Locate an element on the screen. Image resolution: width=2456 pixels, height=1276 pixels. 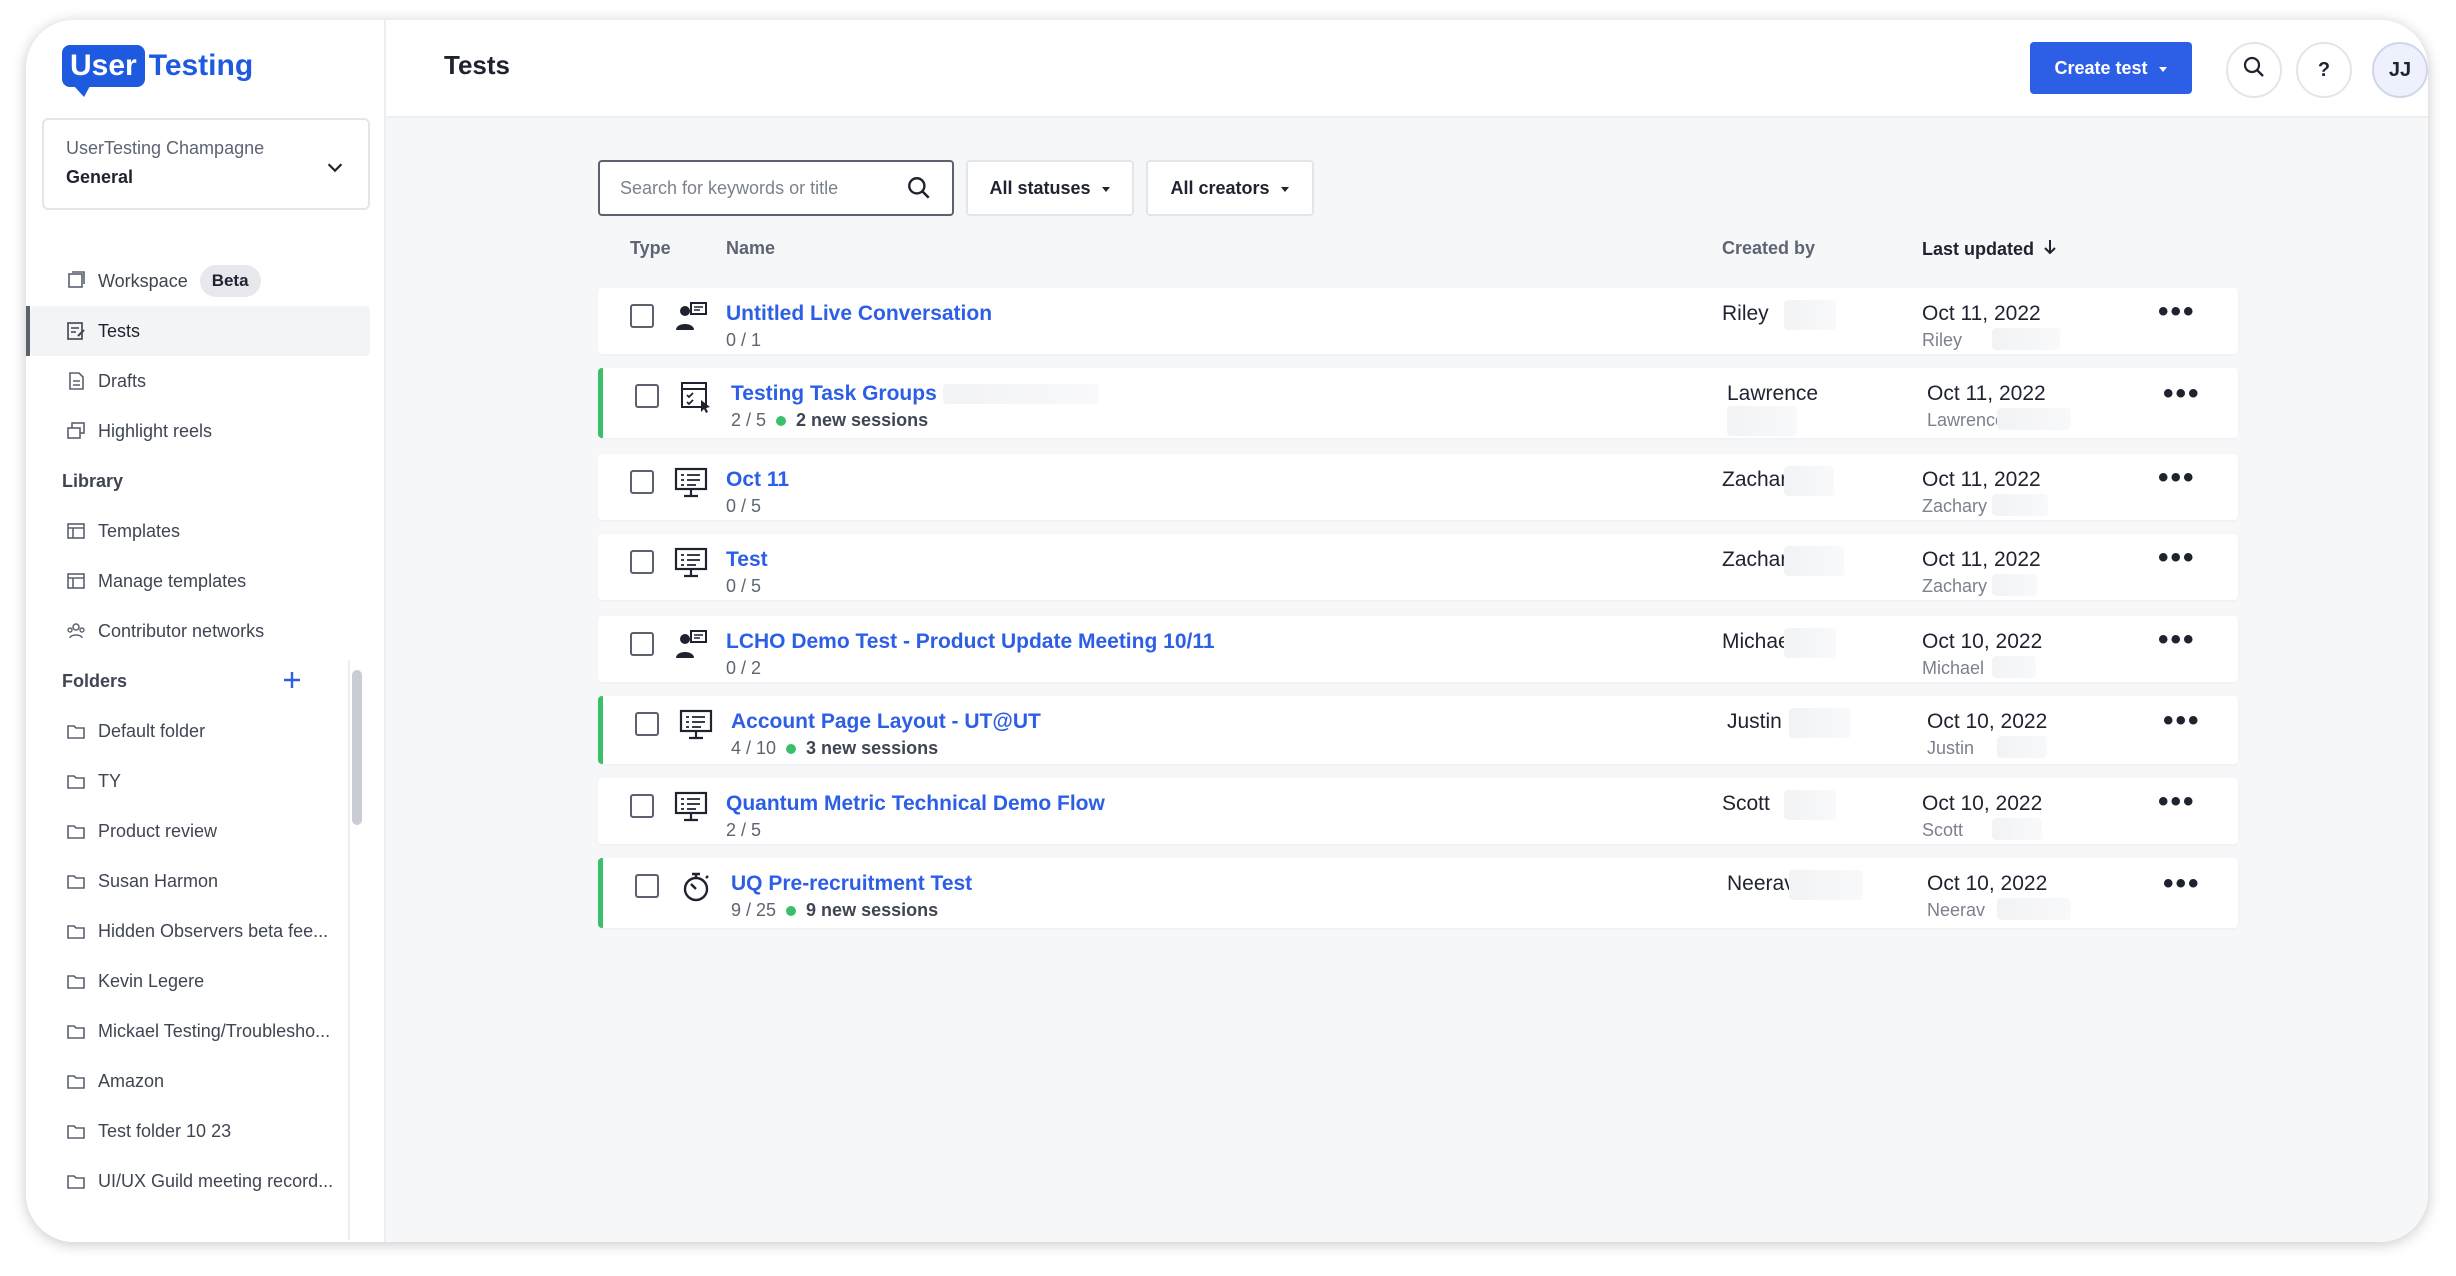
table-row: Oct 11 0 / 5 Zachary Oct 11, 2022 Zachary ••• is located at coordinates (1418, 487).